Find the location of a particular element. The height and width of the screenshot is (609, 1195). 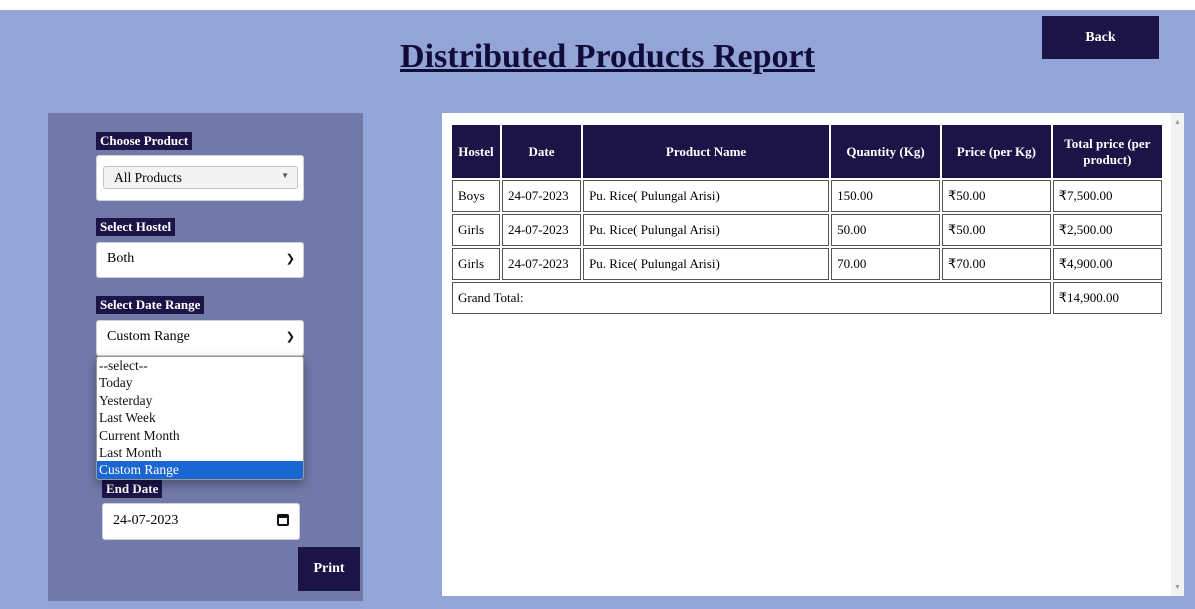

end-date-label: End Date is located at coordinates (132, 489).